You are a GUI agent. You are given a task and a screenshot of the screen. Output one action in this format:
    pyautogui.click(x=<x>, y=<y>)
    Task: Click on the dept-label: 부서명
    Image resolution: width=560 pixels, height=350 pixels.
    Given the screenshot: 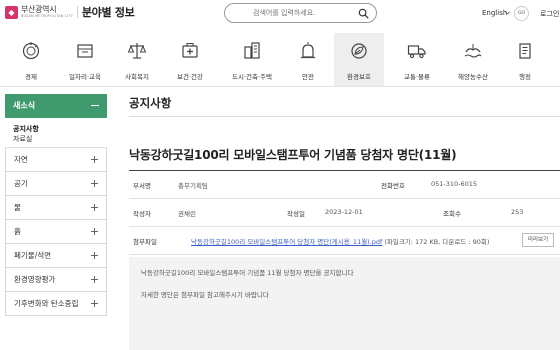 What is the action you would take?
    pyautogui.click(x=142, y=186)
    